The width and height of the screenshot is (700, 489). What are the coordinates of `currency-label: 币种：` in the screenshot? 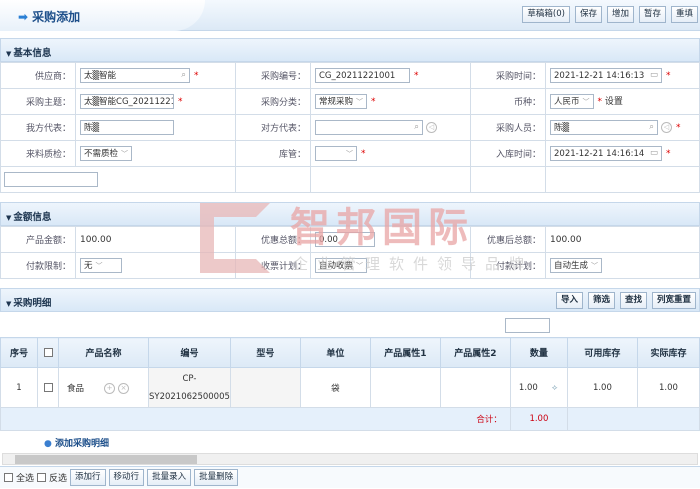 It's located at (508, 101).